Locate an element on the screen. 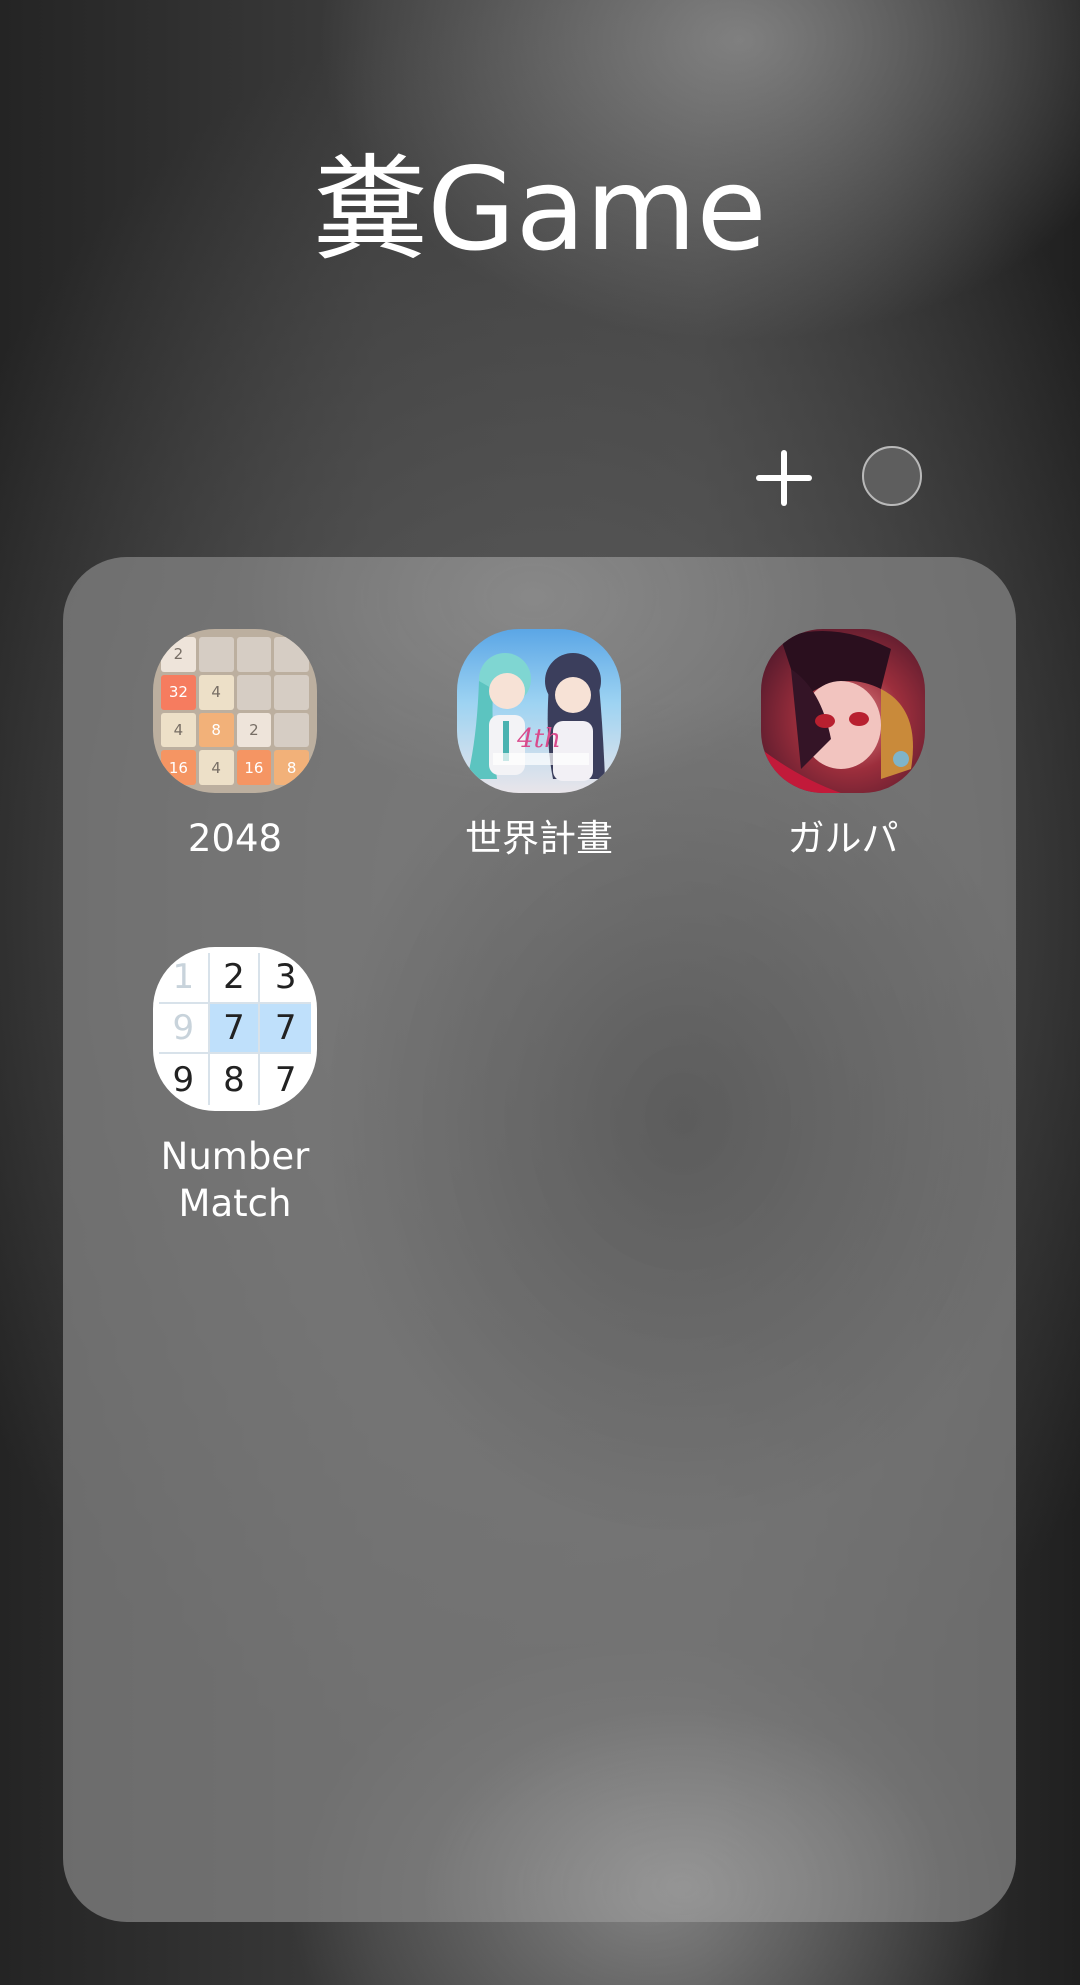 Image resolution: width=1080 pixels, height=1985 pixels. grid-cell: 2 is located at coordinates (235, 978).